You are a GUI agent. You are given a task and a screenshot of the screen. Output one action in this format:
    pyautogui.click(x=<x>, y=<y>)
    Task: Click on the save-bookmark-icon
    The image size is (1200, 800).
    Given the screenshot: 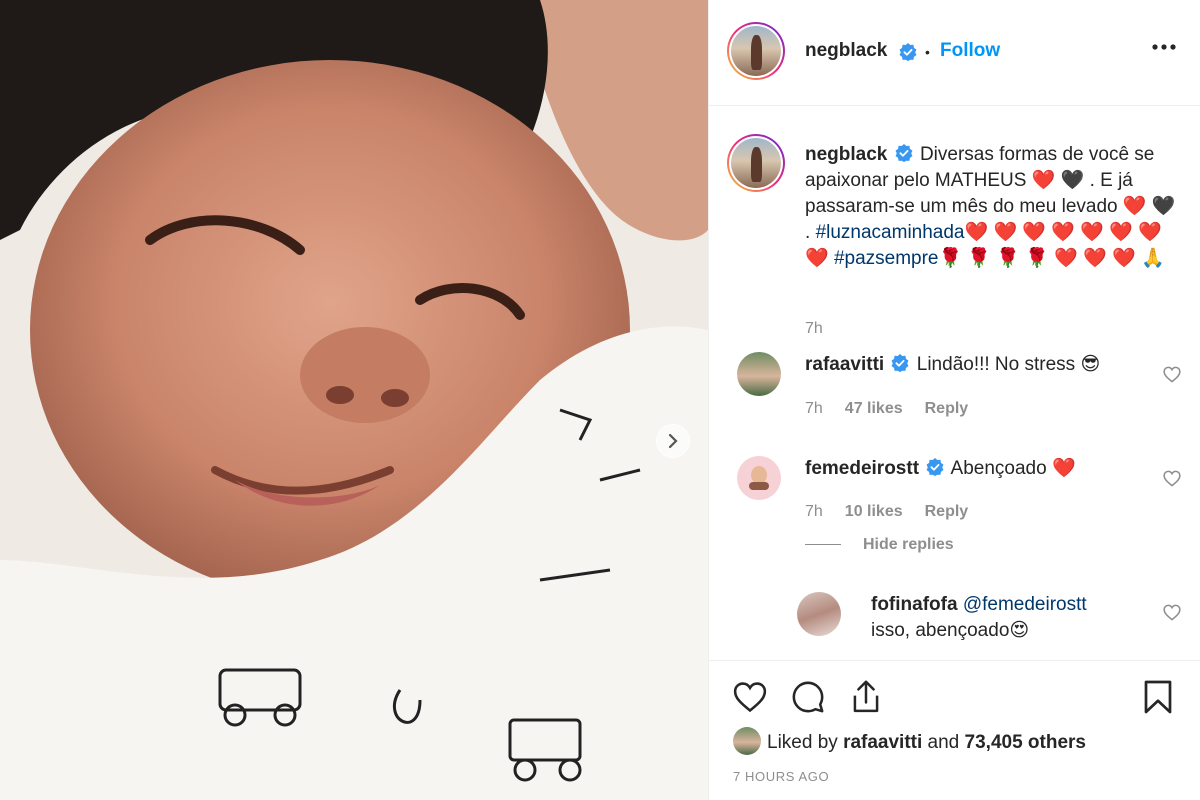 What is the action you would take?
    pyautogui.click(x=1158, y=697)
    